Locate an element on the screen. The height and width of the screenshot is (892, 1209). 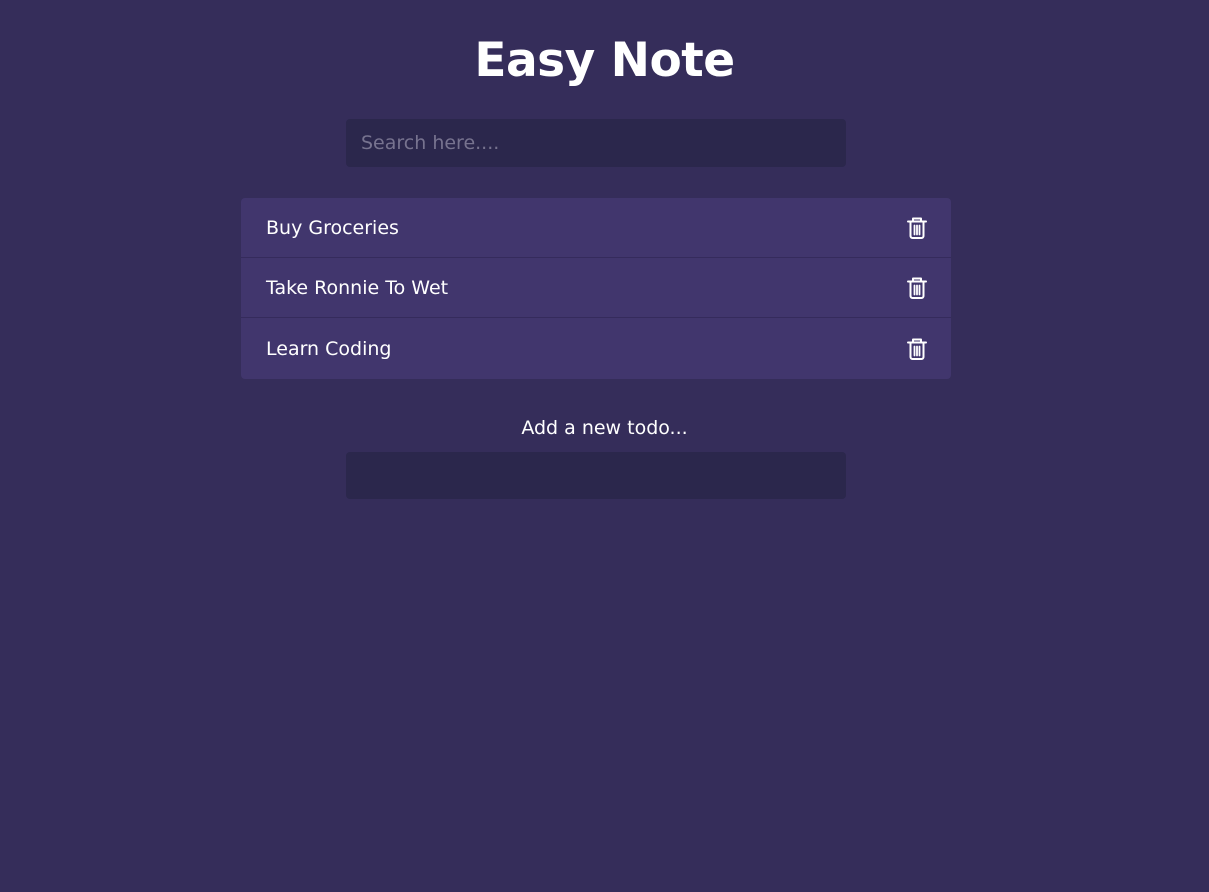
add-todo-input is located at coordinates (596, 475).